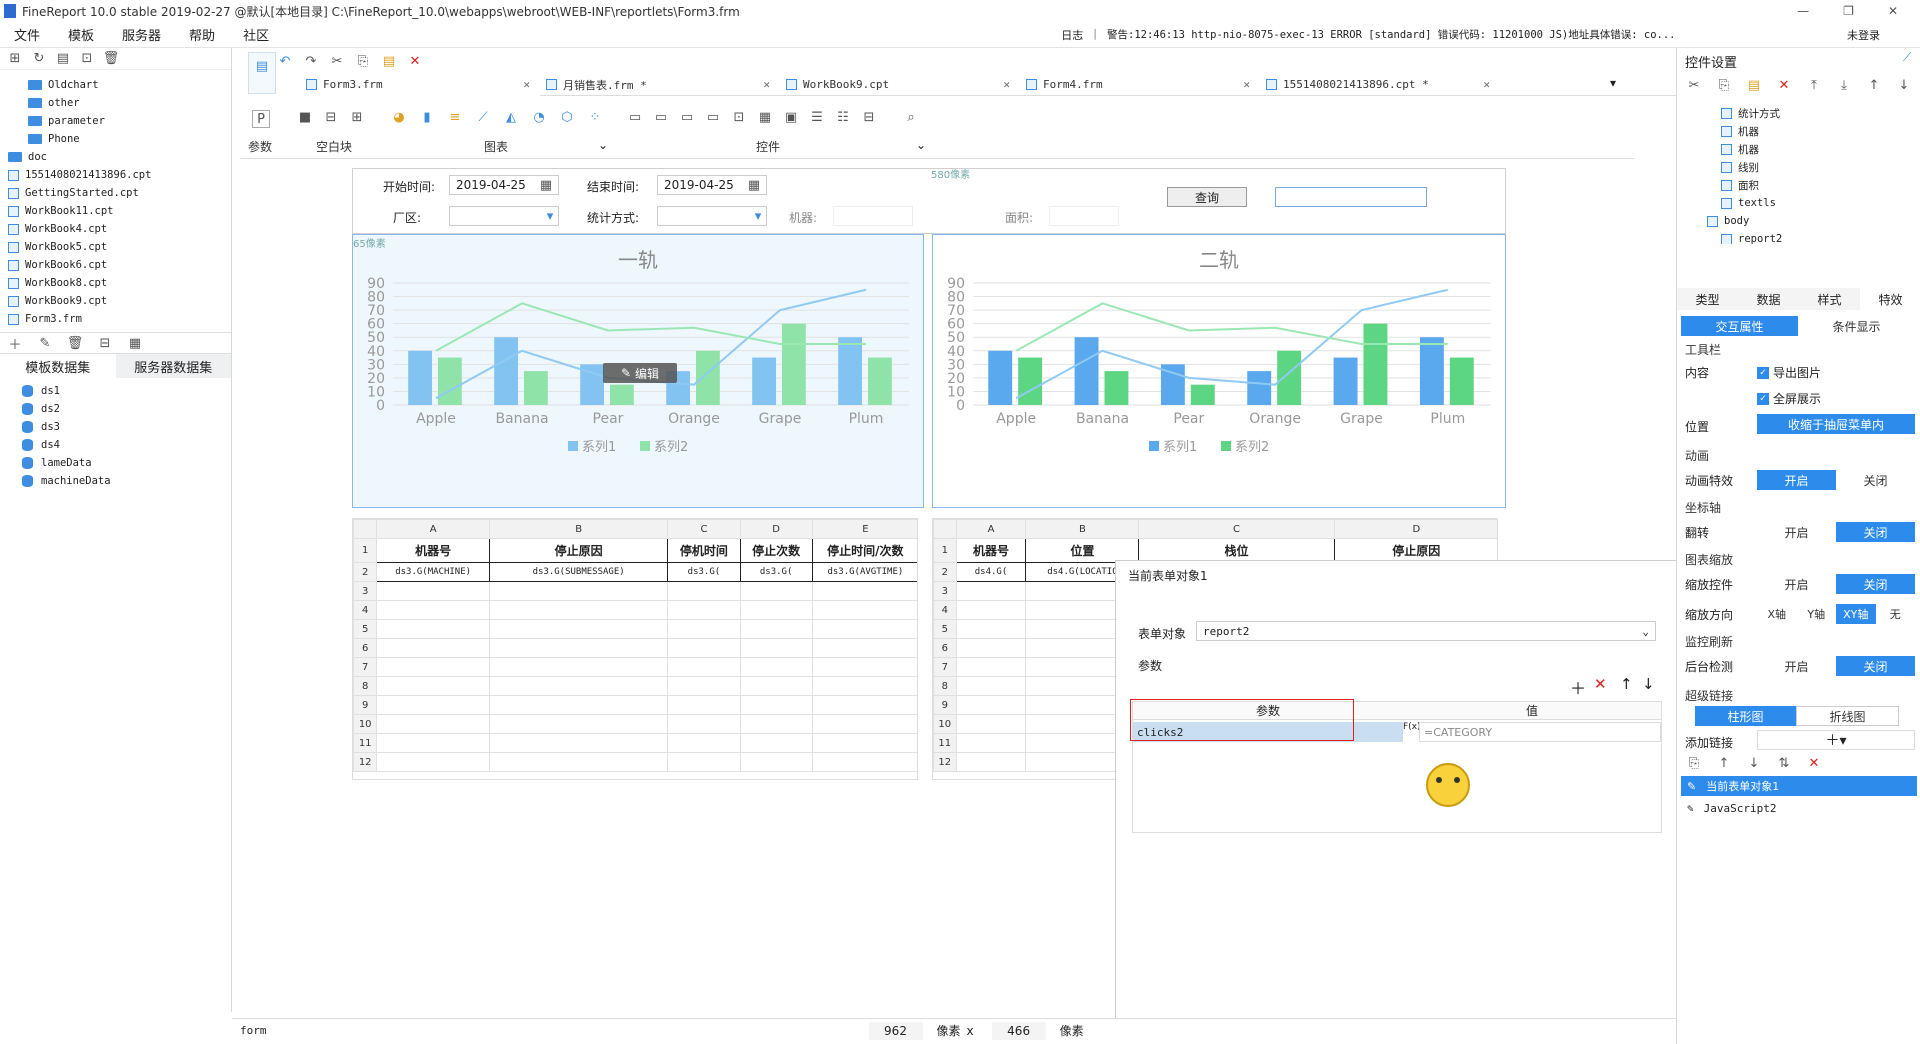  I want to click on widget-tree-item: 统计方式, so click(1812, 113).